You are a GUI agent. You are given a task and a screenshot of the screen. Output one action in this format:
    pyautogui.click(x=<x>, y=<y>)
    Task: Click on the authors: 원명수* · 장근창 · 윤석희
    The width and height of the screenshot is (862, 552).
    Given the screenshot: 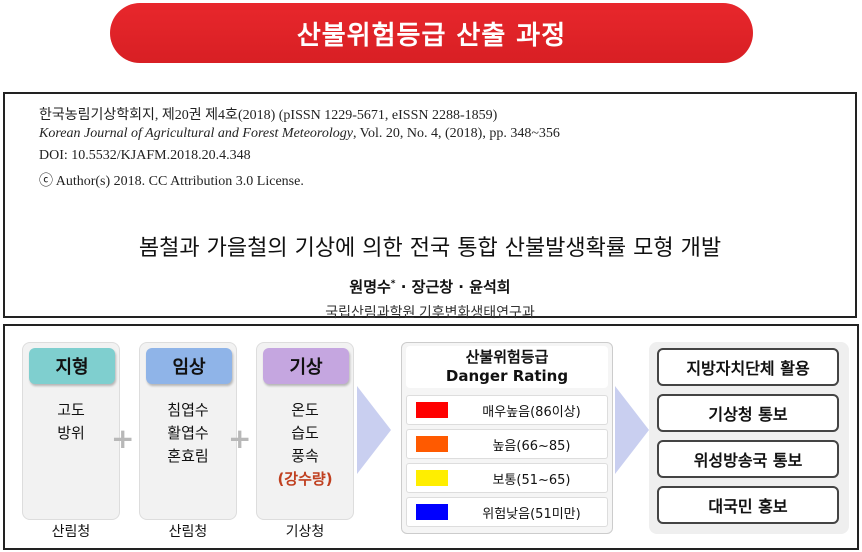 What is the action you would take?
    pyautogui.click(x=430, y=286)
    